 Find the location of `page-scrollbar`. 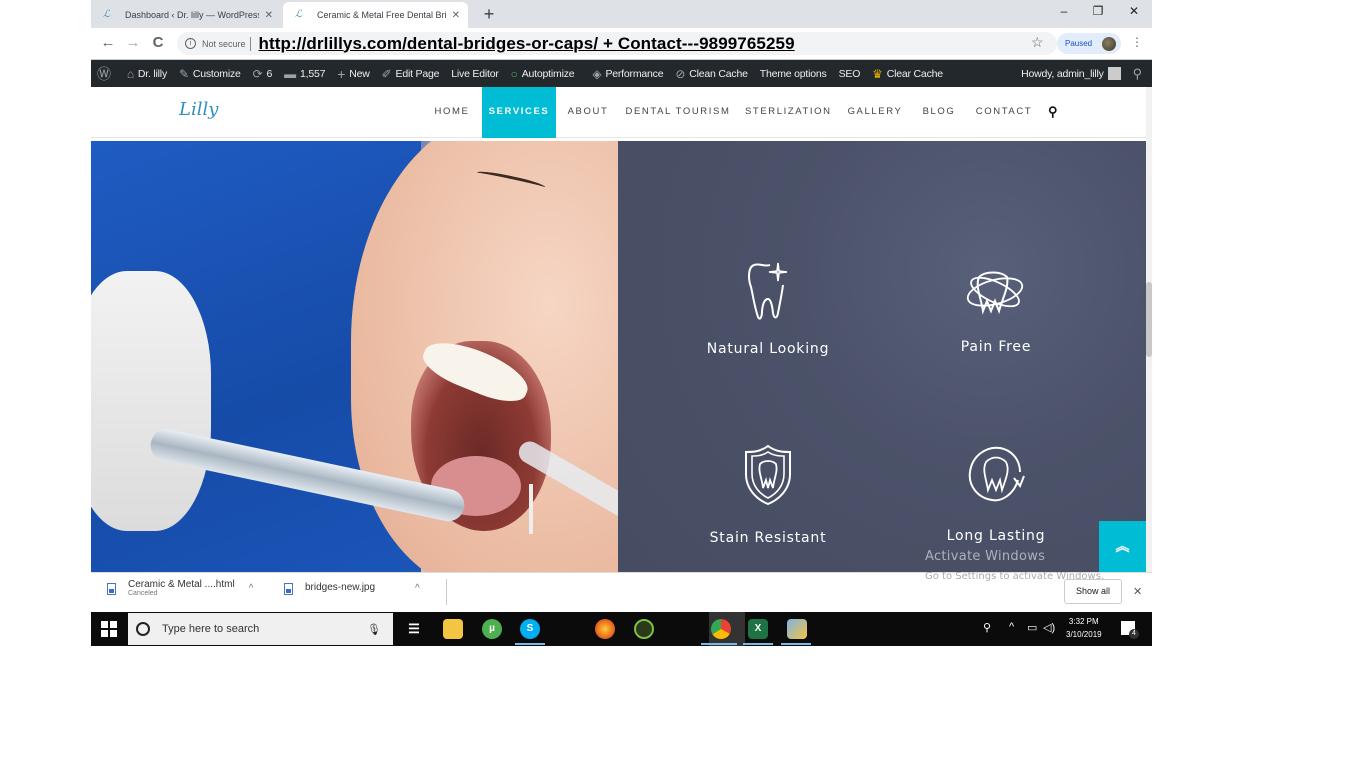

page-scrollbar is located at coordinates (1149, 329).